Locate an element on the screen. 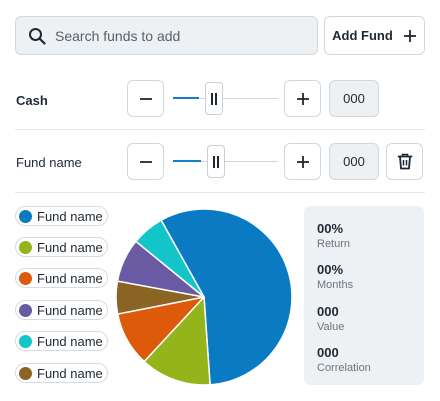 This screenshot has width=440, height=401. stat-label: Value is located at coordinates (331, 327).